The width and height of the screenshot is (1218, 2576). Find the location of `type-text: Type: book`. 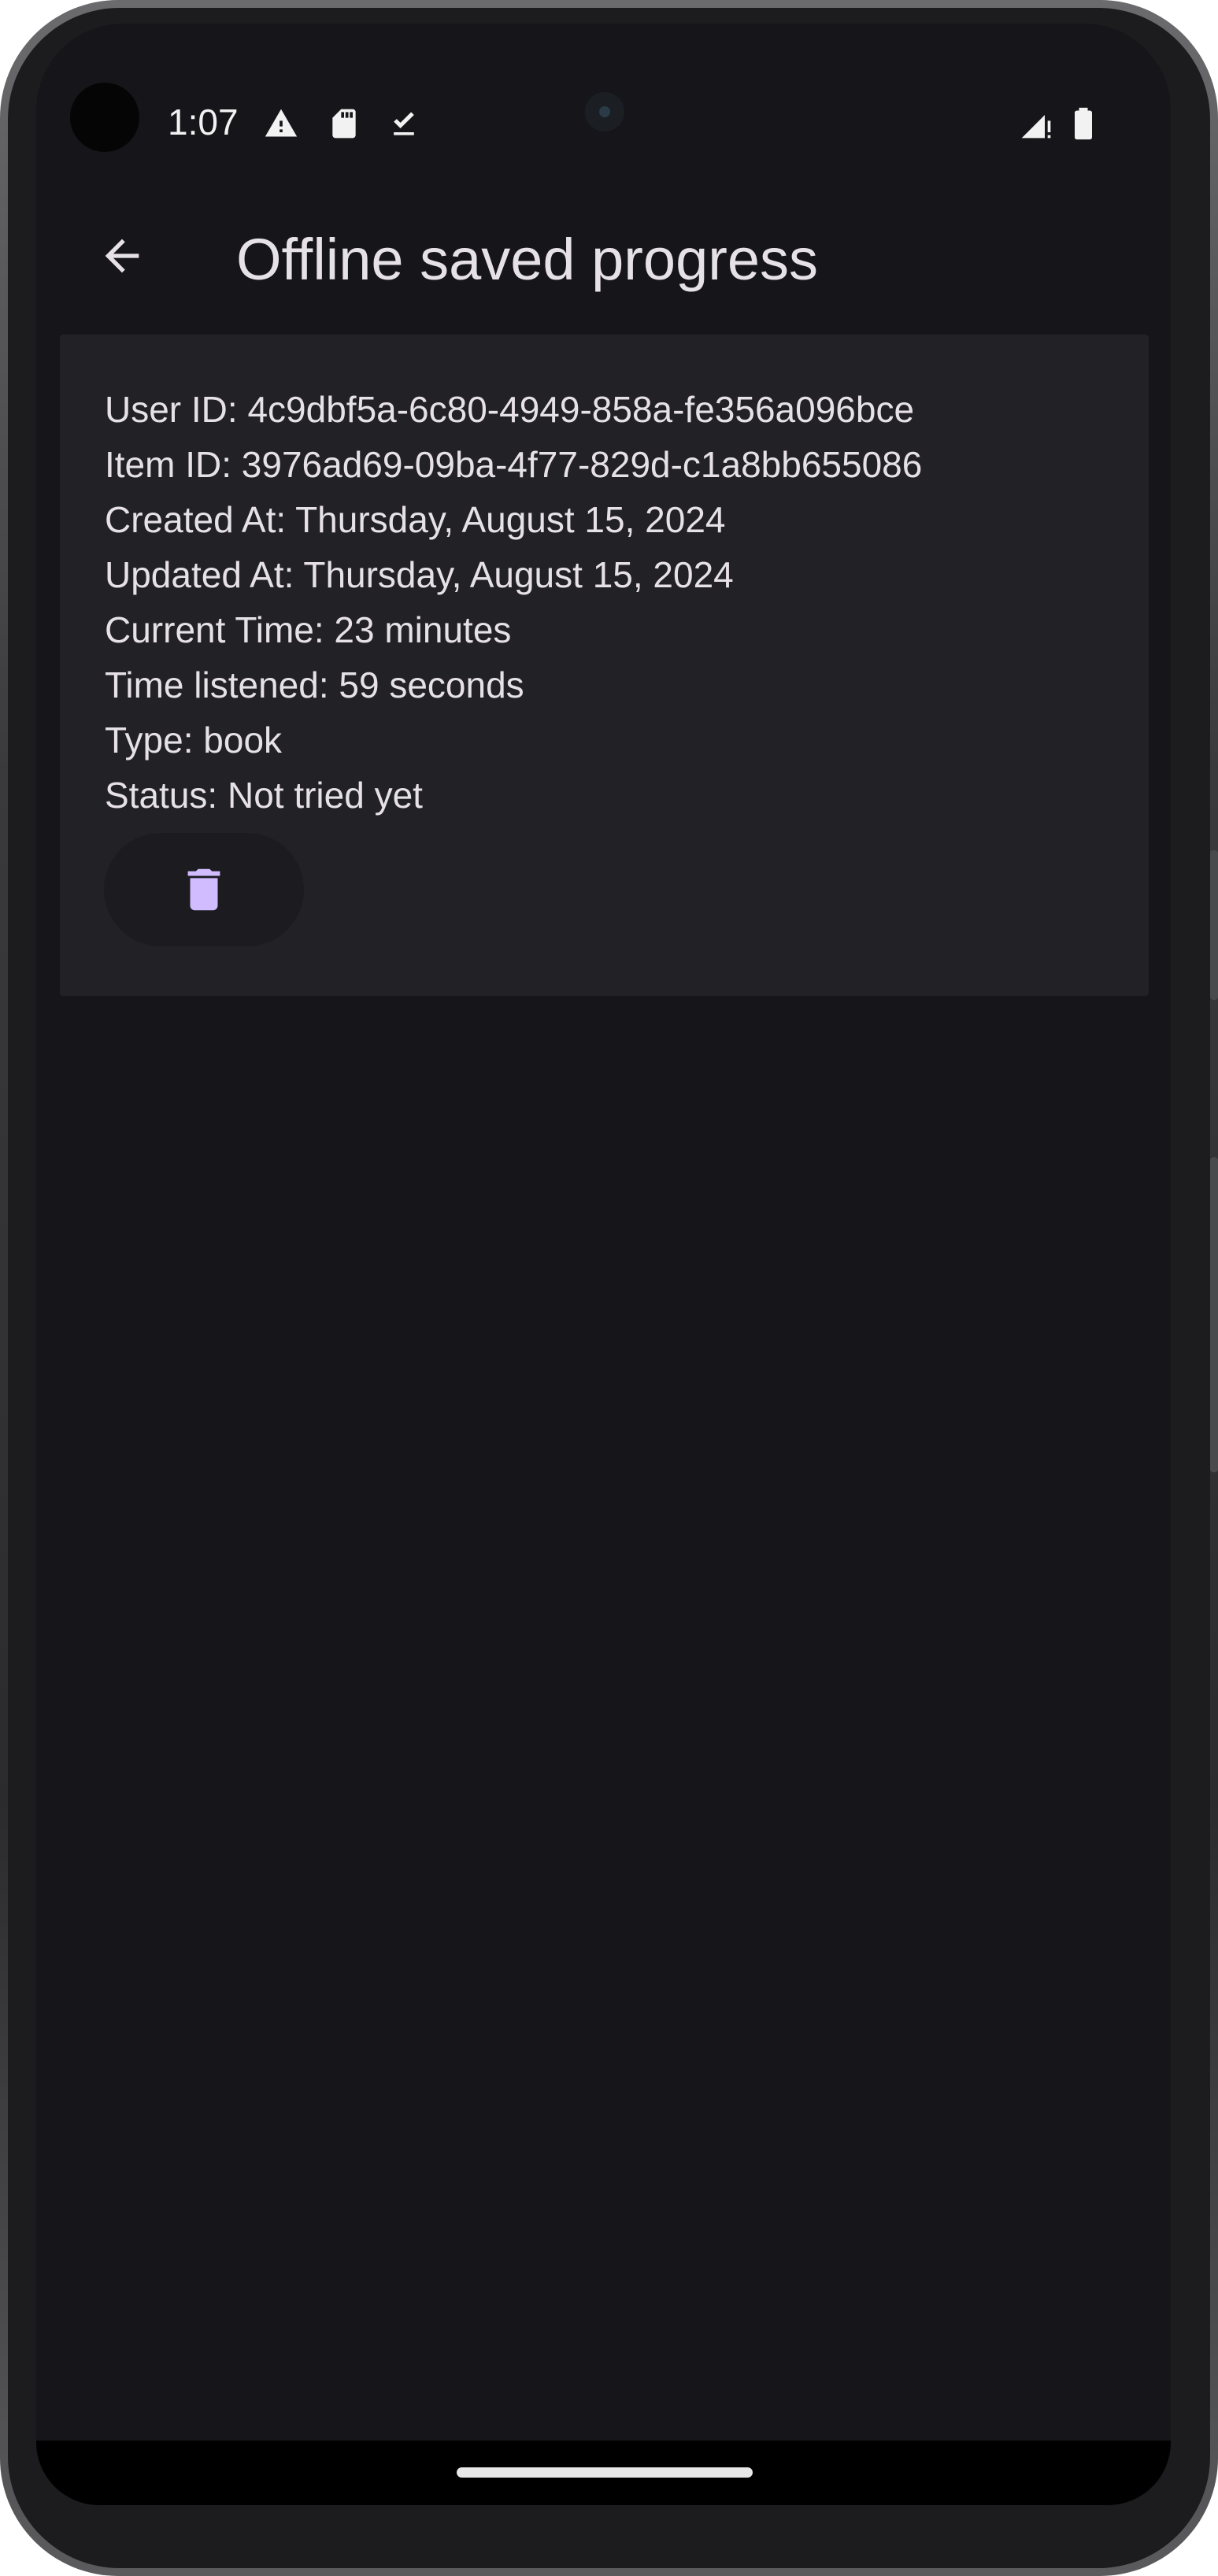

type-text: Type: book is located at coordinates (194, 740).